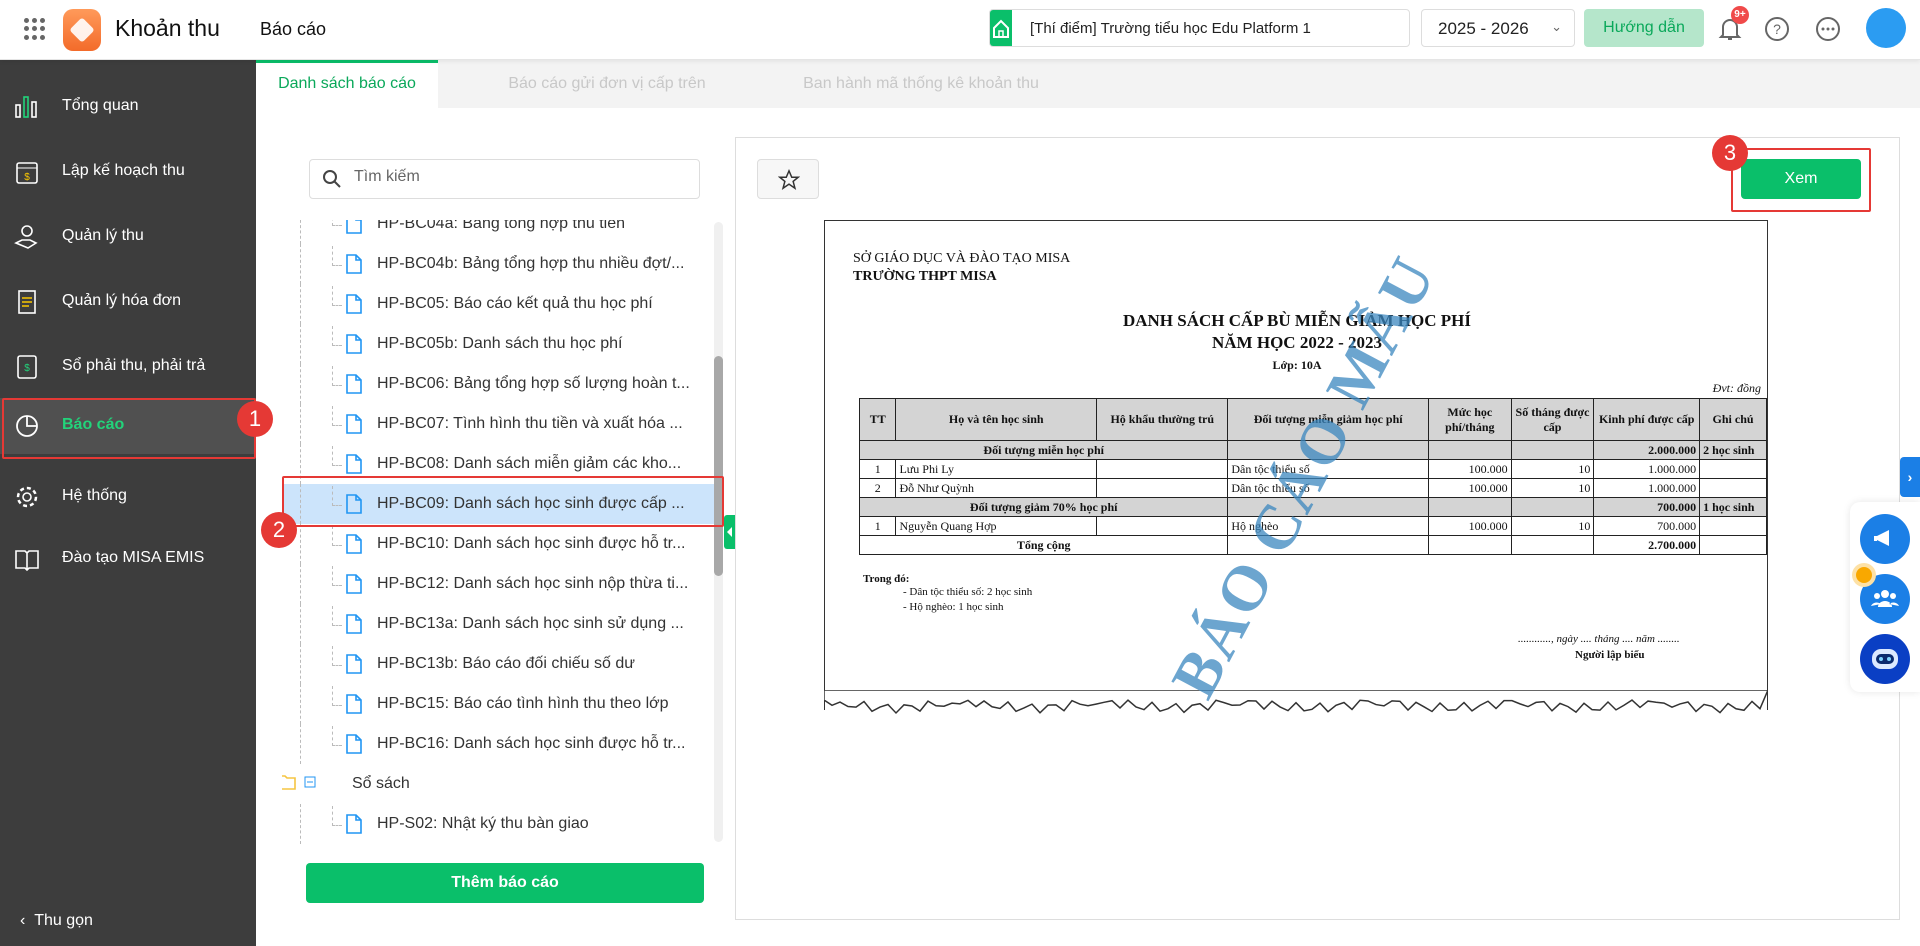 The height and width of the screenshot is (946, 1920). Describe the element at coordinates (1469, 526) in the screenshot. I see `table-cell: 100.000` at that location.